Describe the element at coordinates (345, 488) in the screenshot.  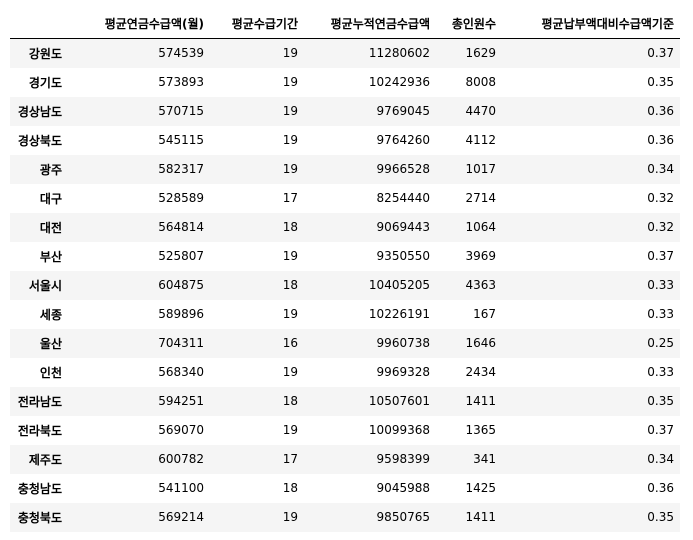
I see `table-row: 충청남도 541100 18 9045988 1425 0.36` at that location.